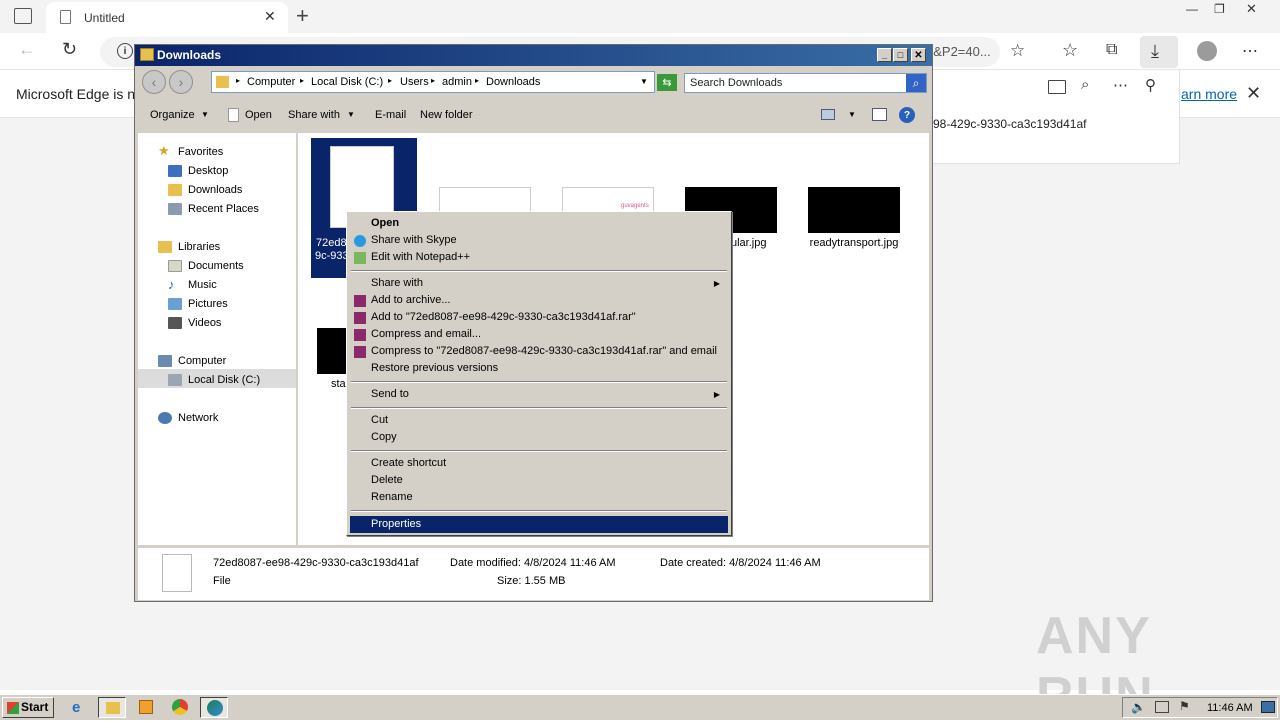 This screenshot has height=726, width=1280. What do you see at coordinates (65, 17) in the screenshot?
I see `page-icon` at bounding box center [65, 17].